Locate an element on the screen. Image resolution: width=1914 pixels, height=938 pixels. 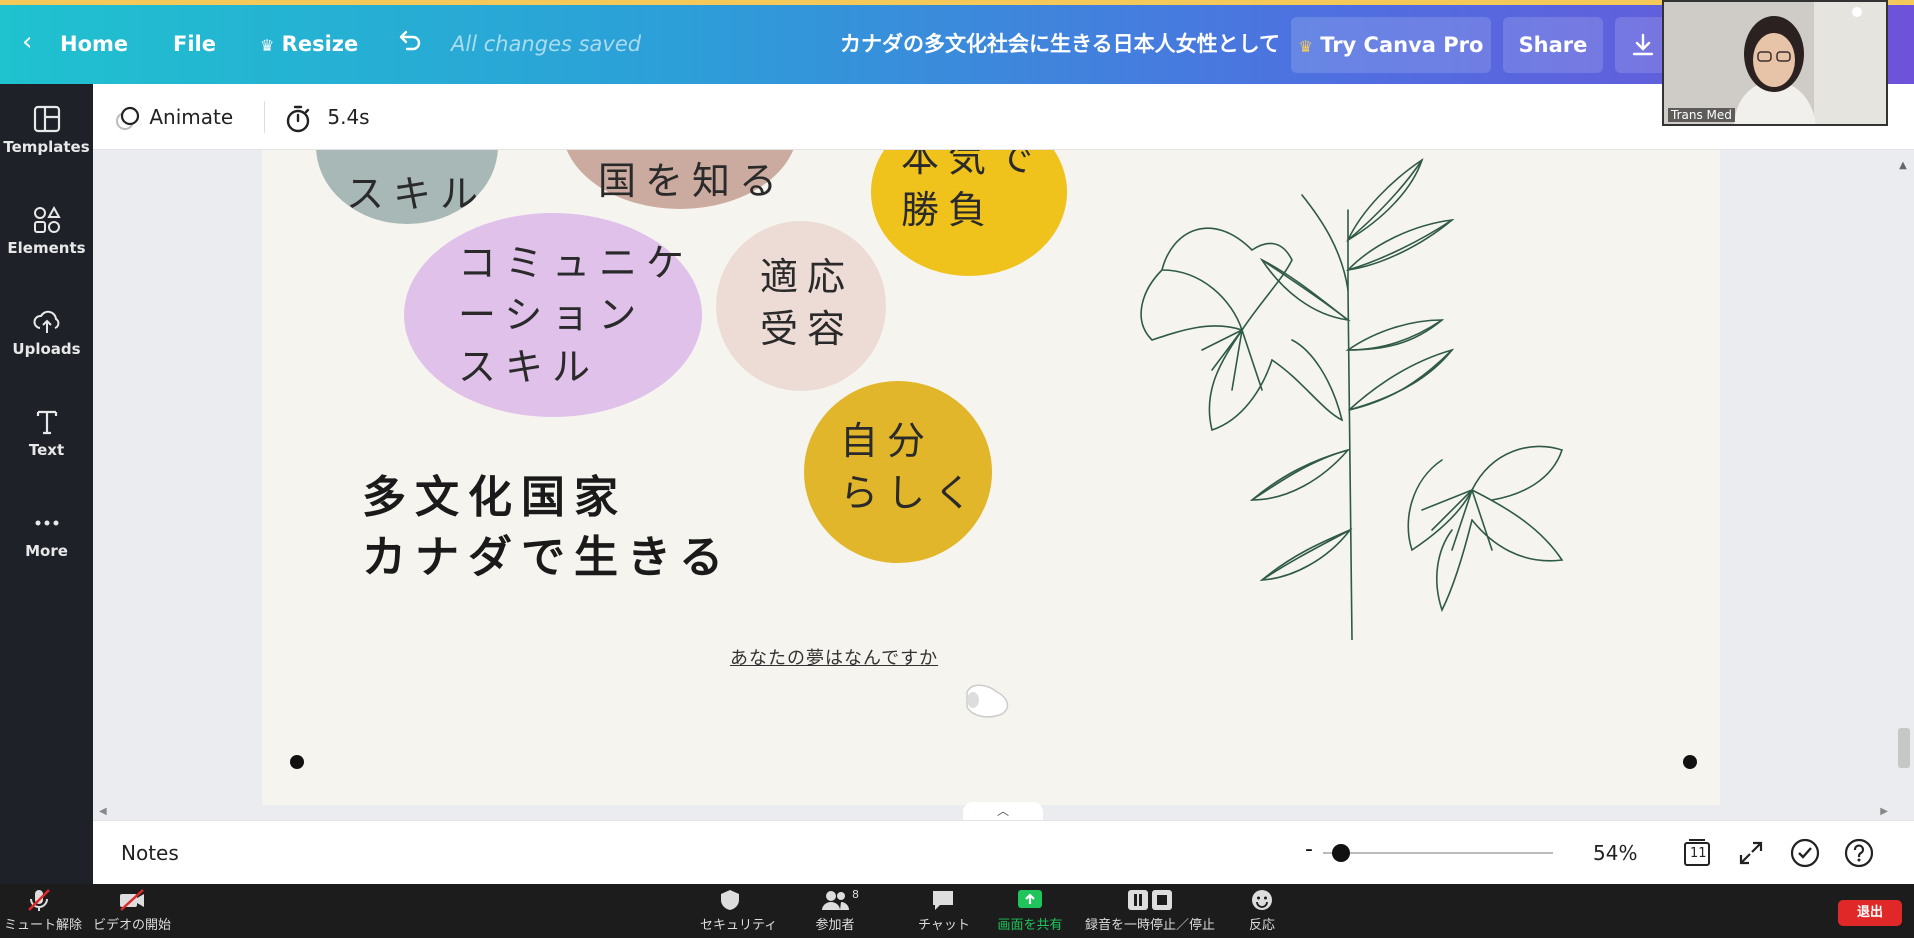
slide-heading: 多文化国家 カナダで生きる is located at coordinates (547, 528).